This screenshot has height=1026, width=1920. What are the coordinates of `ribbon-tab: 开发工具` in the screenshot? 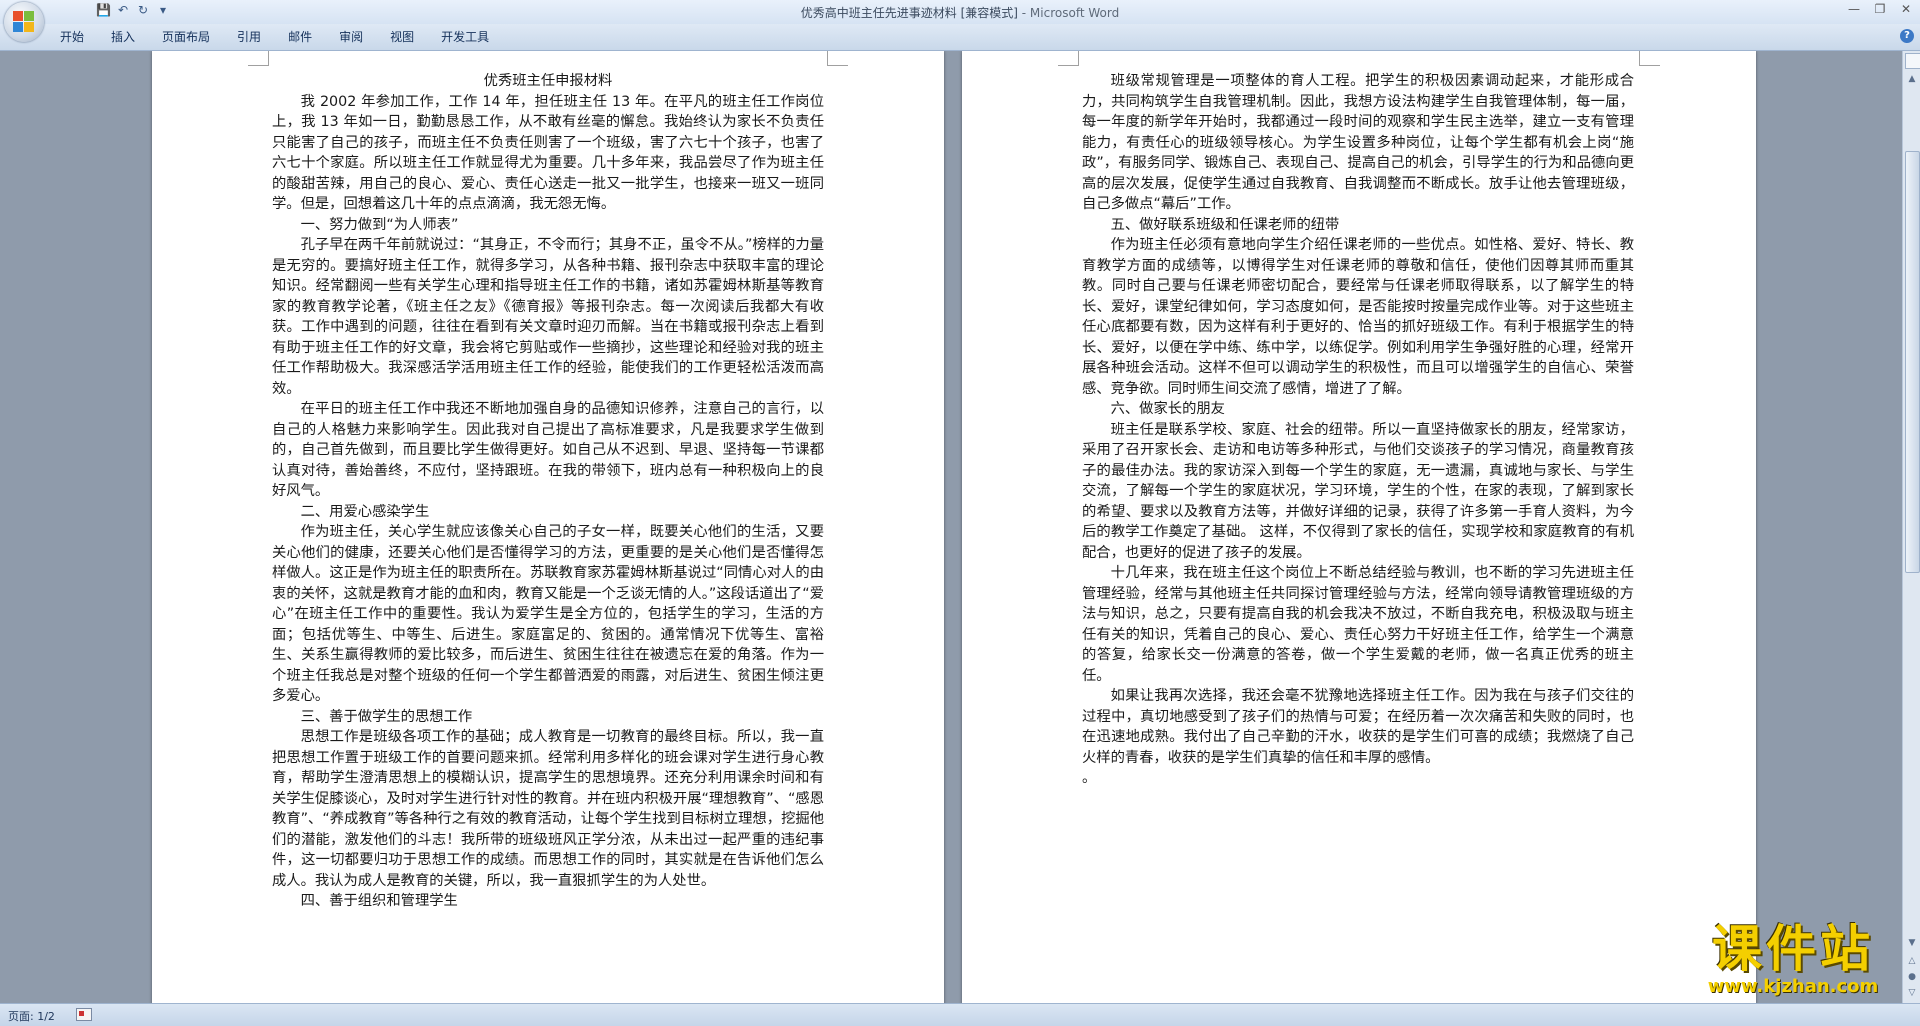 It's located at (468, 37).